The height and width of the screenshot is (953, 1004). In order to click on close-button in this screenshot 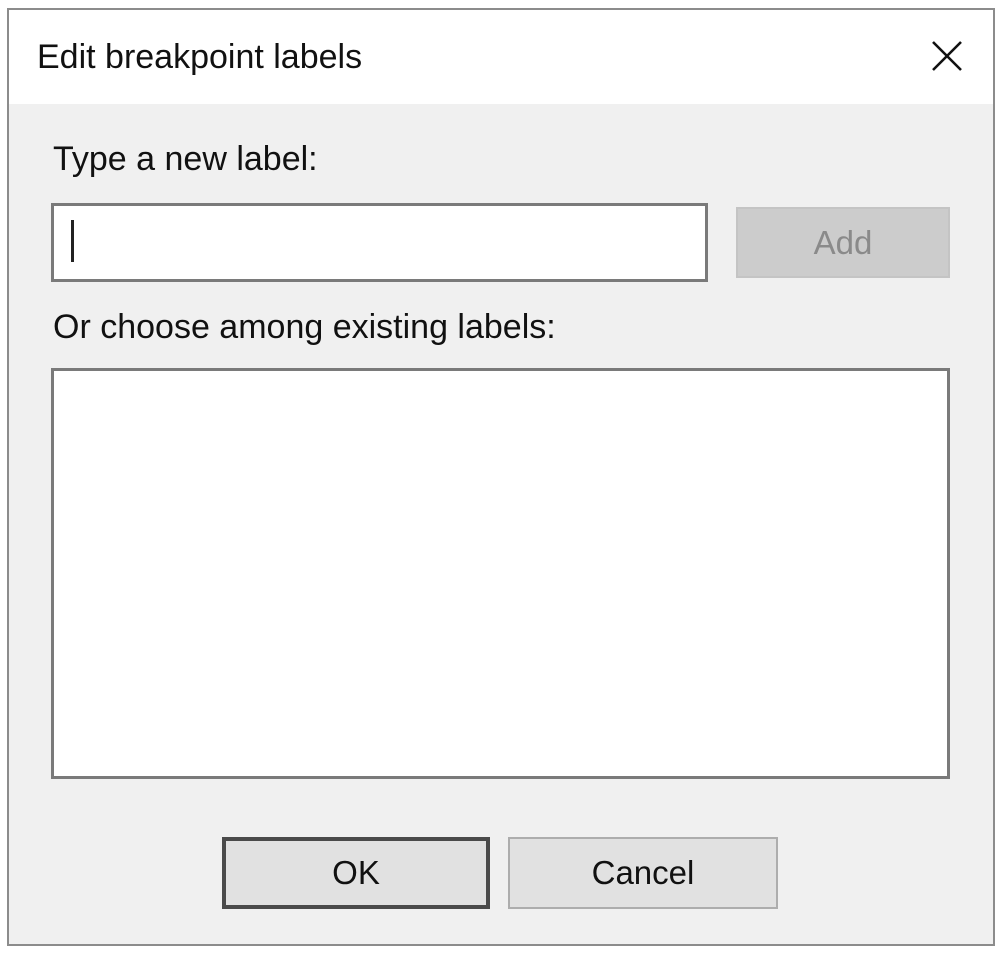, I will do `click(947, 56)`.